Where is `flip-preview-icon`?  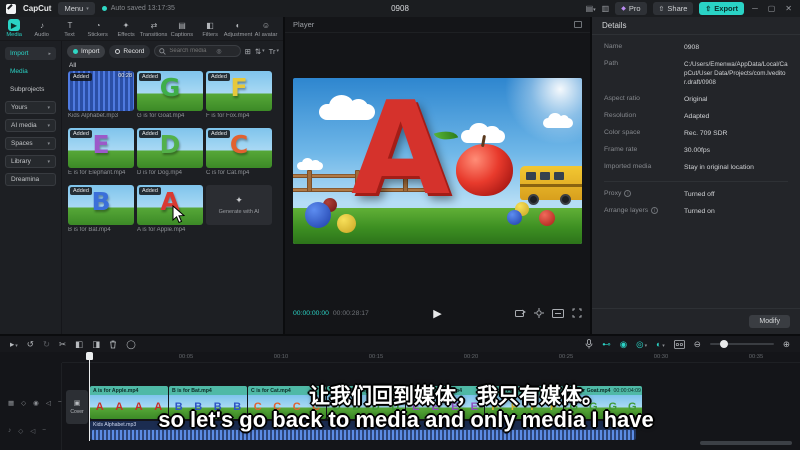
flip-preview-icon is located at coordinates (520, 313).